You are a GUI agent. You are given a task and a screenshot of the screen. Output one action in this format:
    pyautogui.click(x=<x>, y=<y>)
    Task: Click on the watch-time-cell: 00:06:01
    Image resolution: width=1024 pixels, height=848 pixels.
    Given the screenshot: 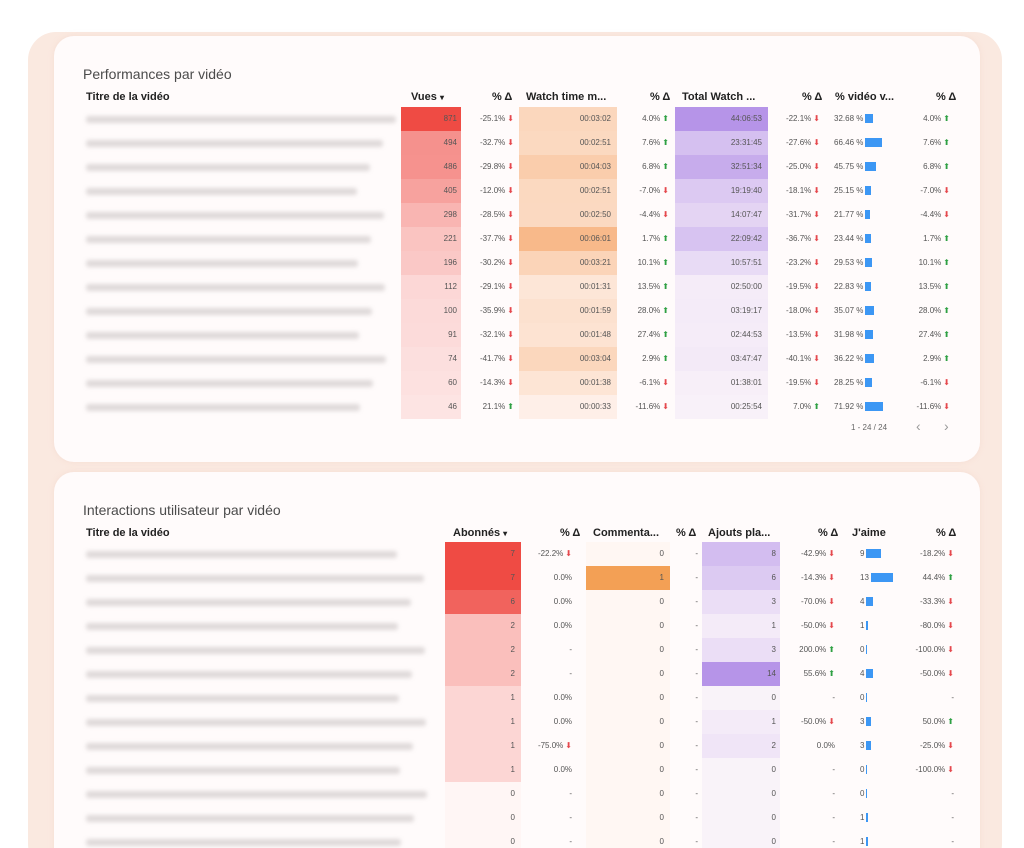 What is the action you would take?
    pyautogui.click(x=565, y=239)
    